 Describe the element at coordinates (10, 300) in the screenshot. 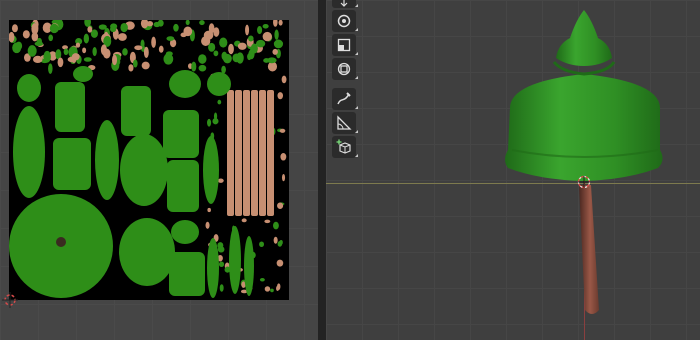

I see `3d-cursor-icon` at that location.